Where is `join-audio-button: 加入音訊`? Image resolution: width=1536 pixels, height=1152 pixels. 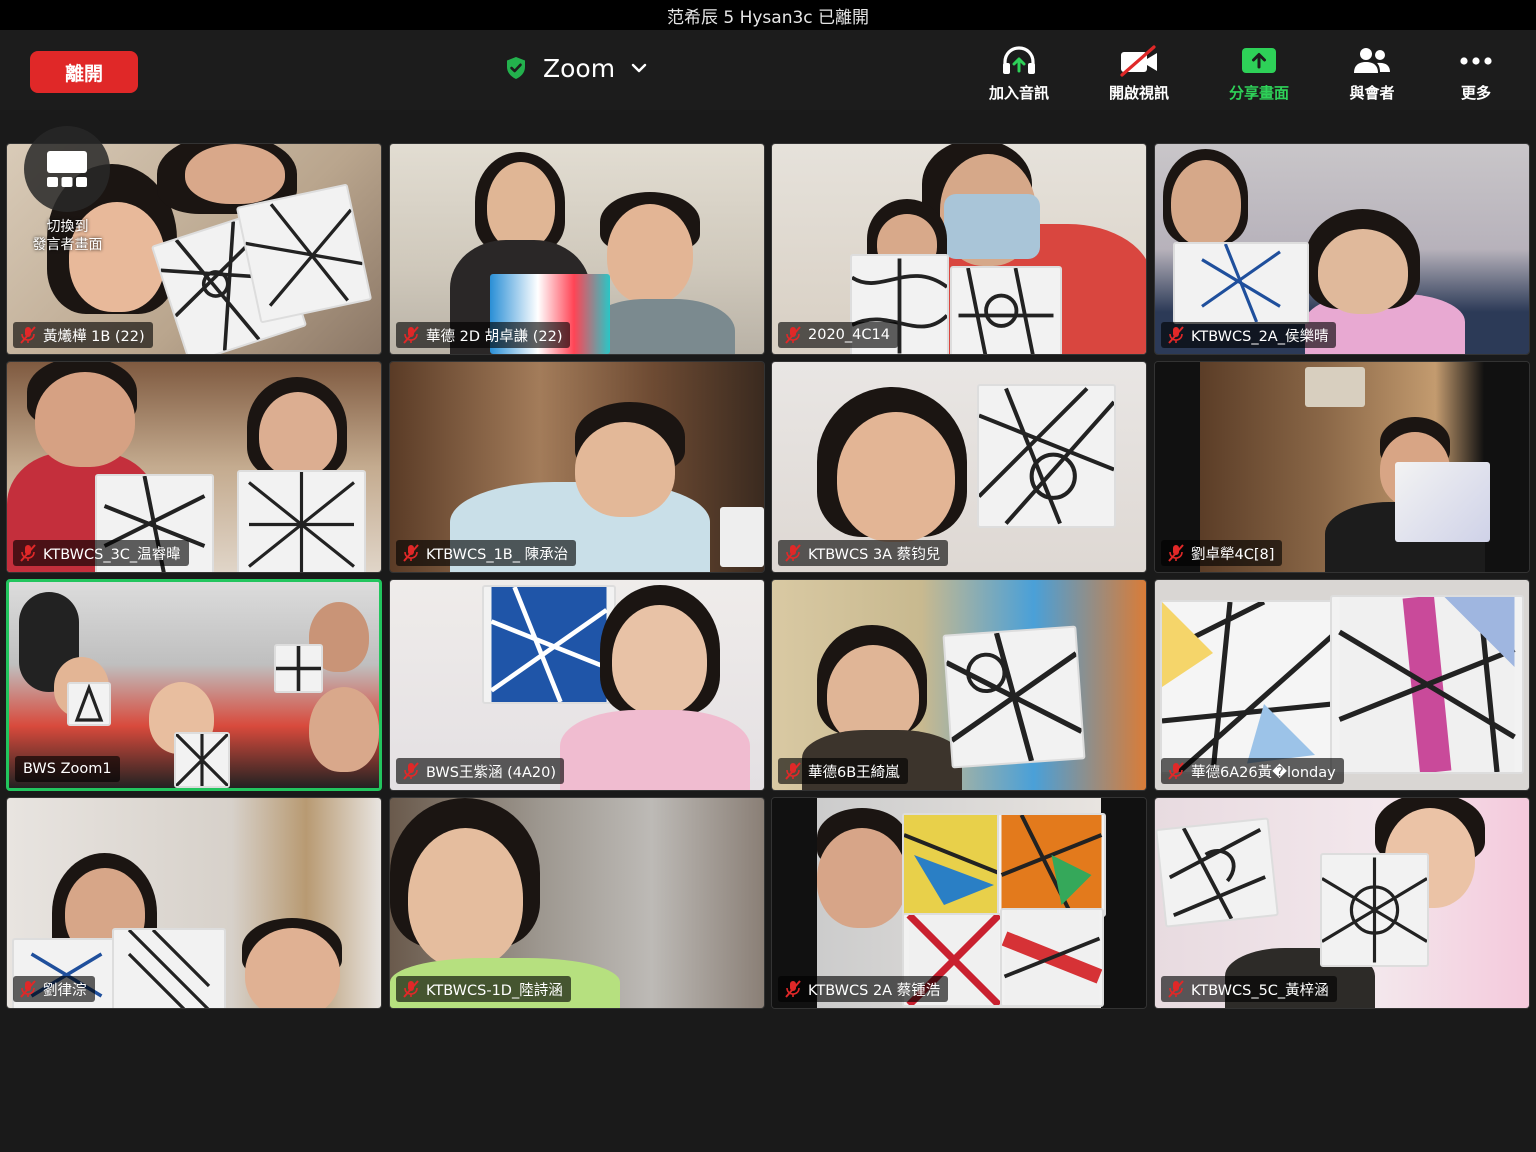
join-audio-button: 加入音訊 is located at coordinates (1019, 74).